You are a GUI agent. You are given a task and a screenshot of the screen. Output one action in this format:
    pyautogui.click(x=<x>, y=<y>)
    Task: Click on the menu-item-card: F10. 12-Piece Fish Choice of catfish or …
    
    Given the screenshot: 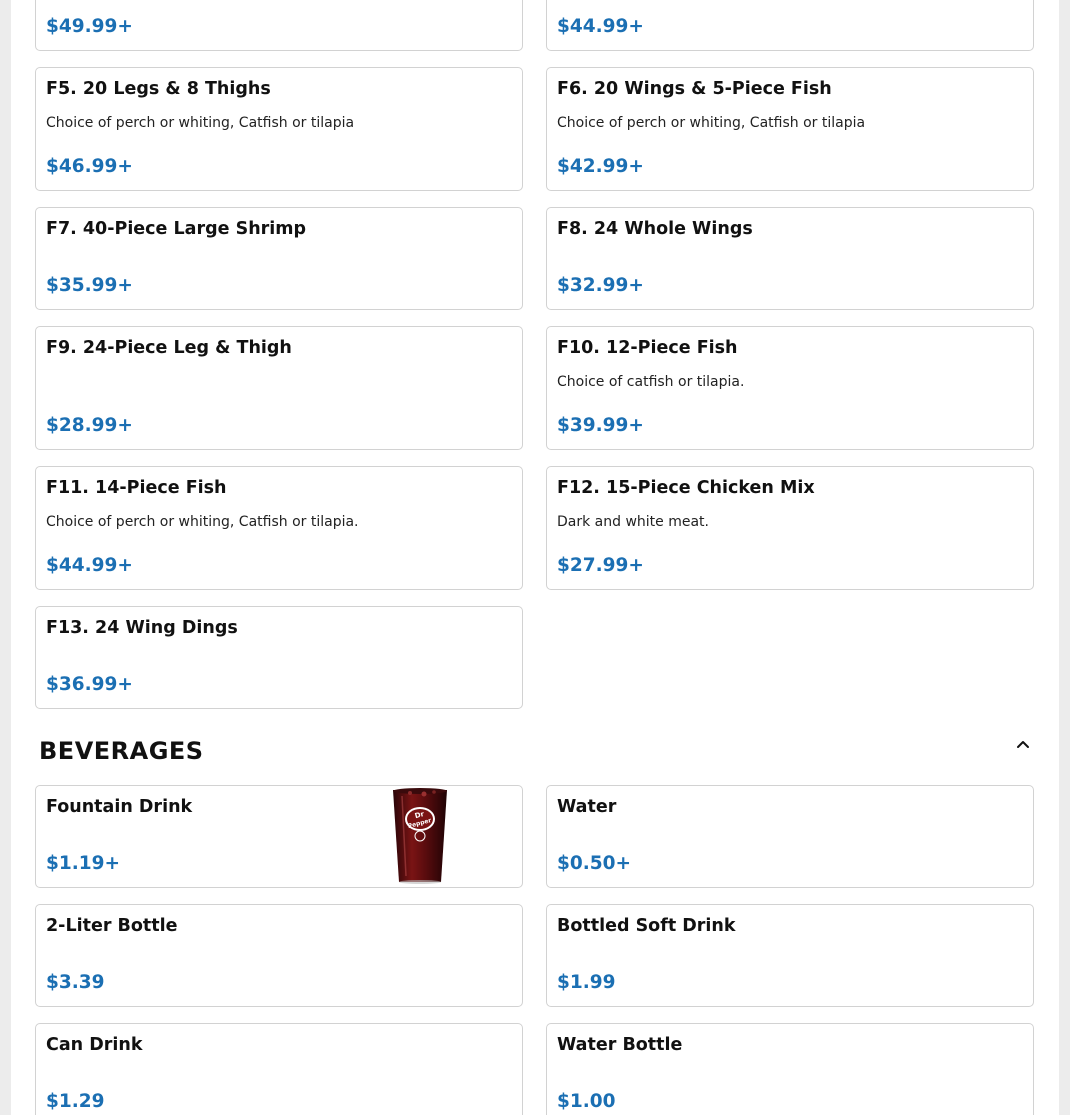 What is the action you would take?
    pyautogui.click(x=790, y=388)
    